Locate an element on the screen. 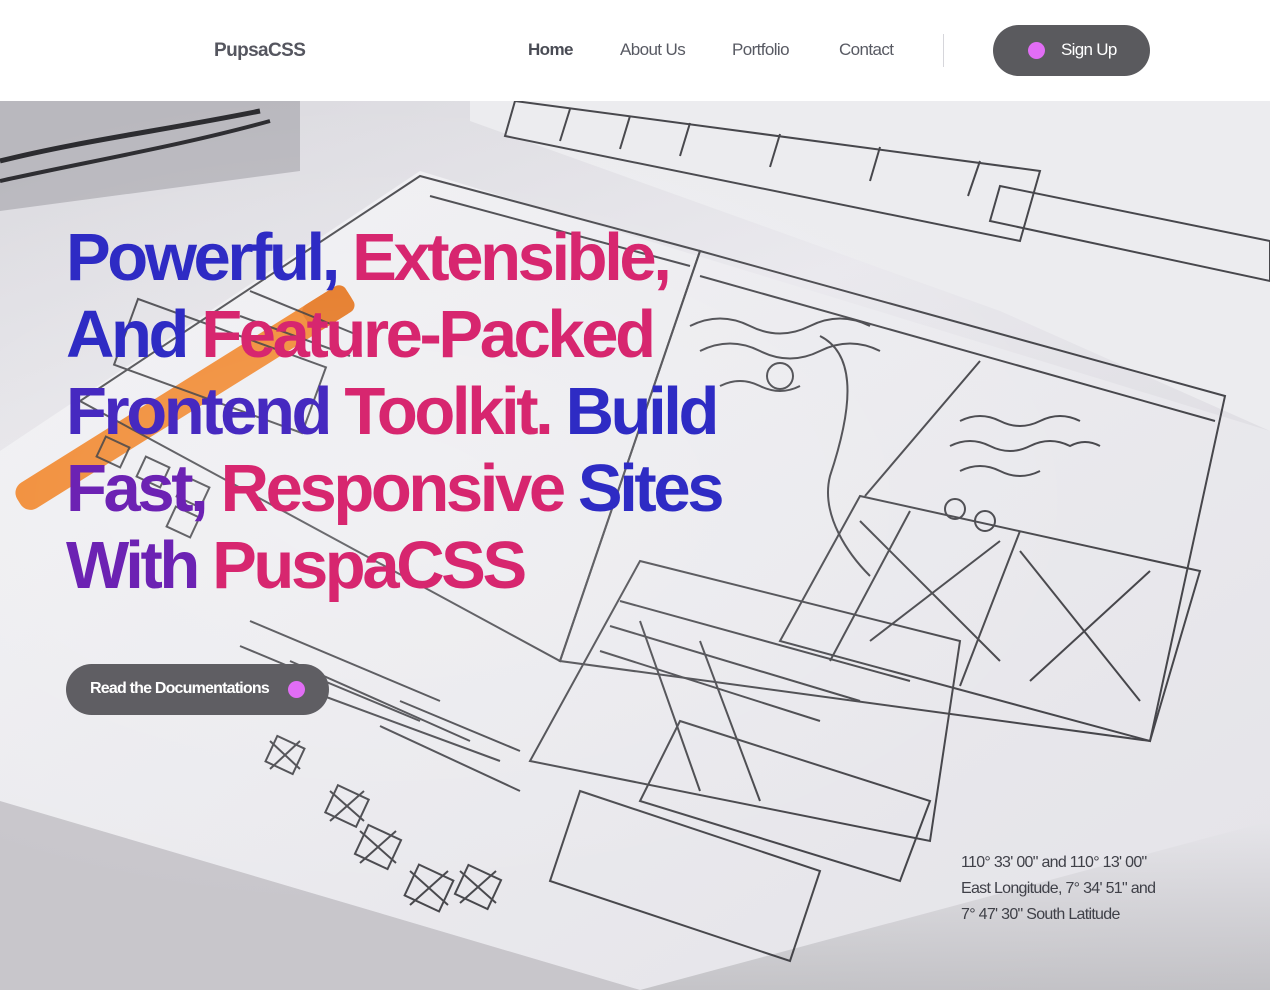 Image resolution: width=1270 pixels, height=990 pixels. headline-word: PuspaCSS is located at coordinates (369, 565).